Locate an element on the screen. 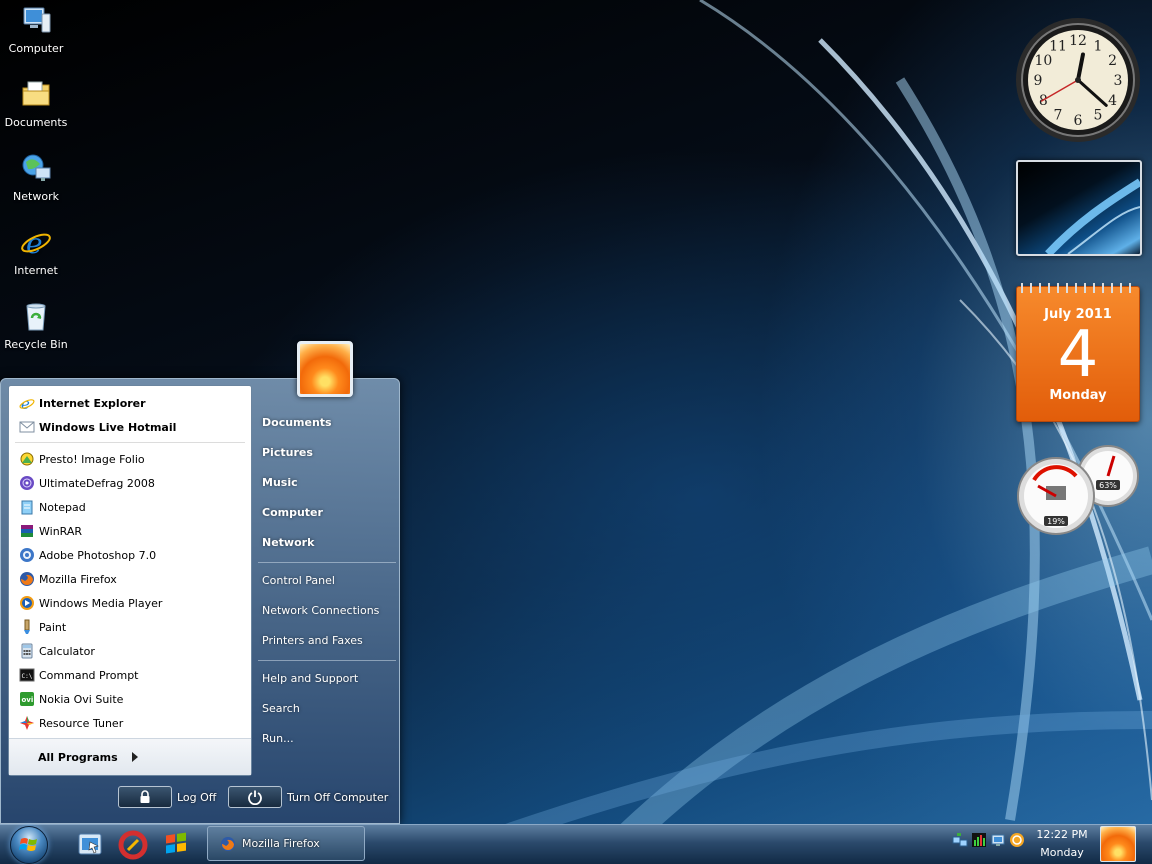 The width and height of the screenshot is (1152, 864). calendar-gadget: July 2011 4 Monday is located at coordinates (1078, 352).